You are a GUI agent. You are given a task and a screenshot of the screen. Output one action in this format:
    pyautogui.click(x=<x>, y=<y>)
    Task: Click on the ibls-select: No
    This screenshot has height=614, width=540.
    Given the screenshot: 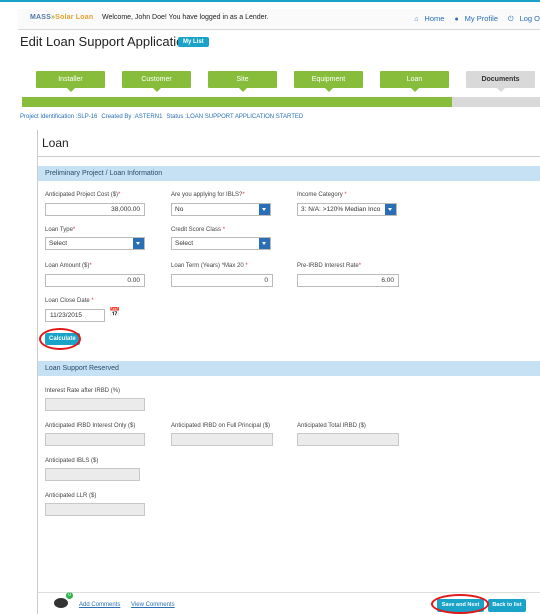 What is the action you would take?
    pyautogui.click(x=221, y=209)
    